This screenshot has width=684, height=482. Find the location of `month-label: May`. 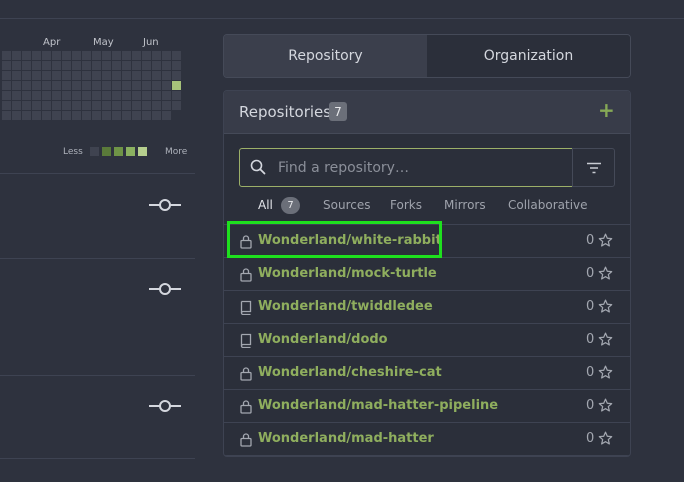

month-label: May is located at coordinates (103, 42).